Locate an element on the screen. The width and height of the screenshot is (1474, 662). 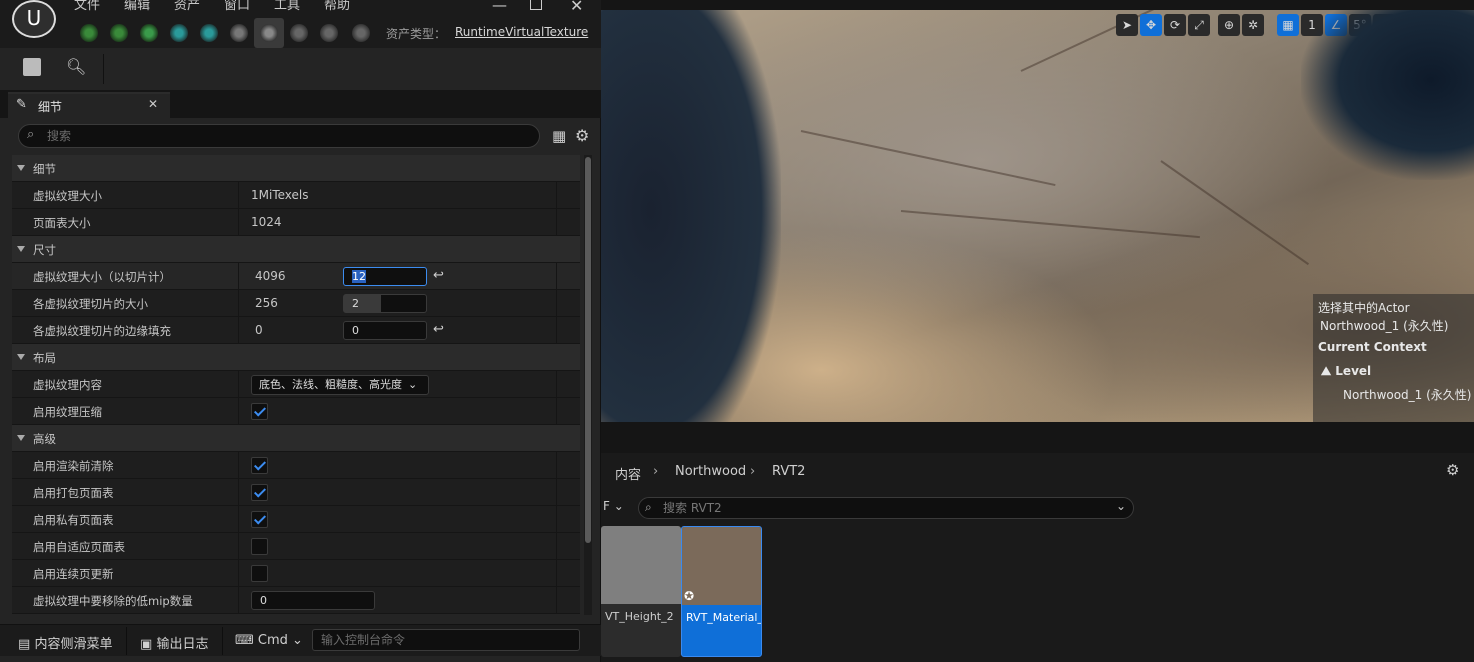
output-log-label: 输出日志 is located at coordinates (182, 644).